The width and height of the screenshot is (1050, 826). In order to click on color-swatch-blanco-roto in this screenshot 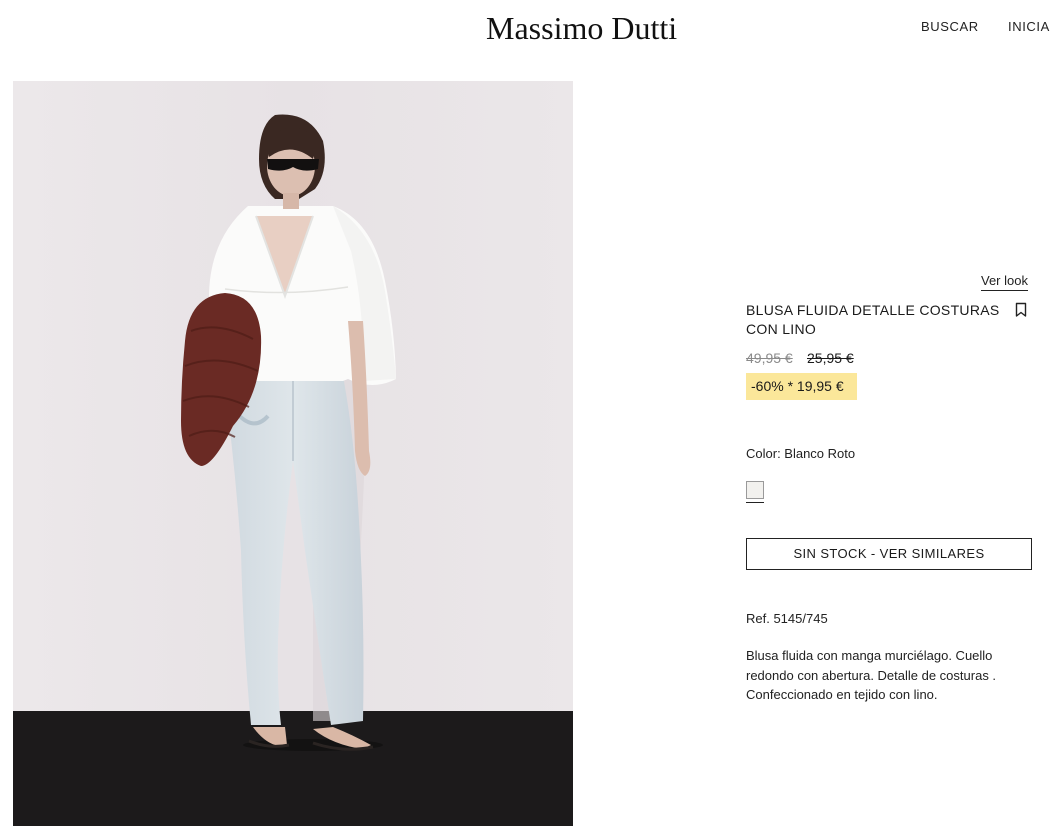, I will do `click(755, 490)`.